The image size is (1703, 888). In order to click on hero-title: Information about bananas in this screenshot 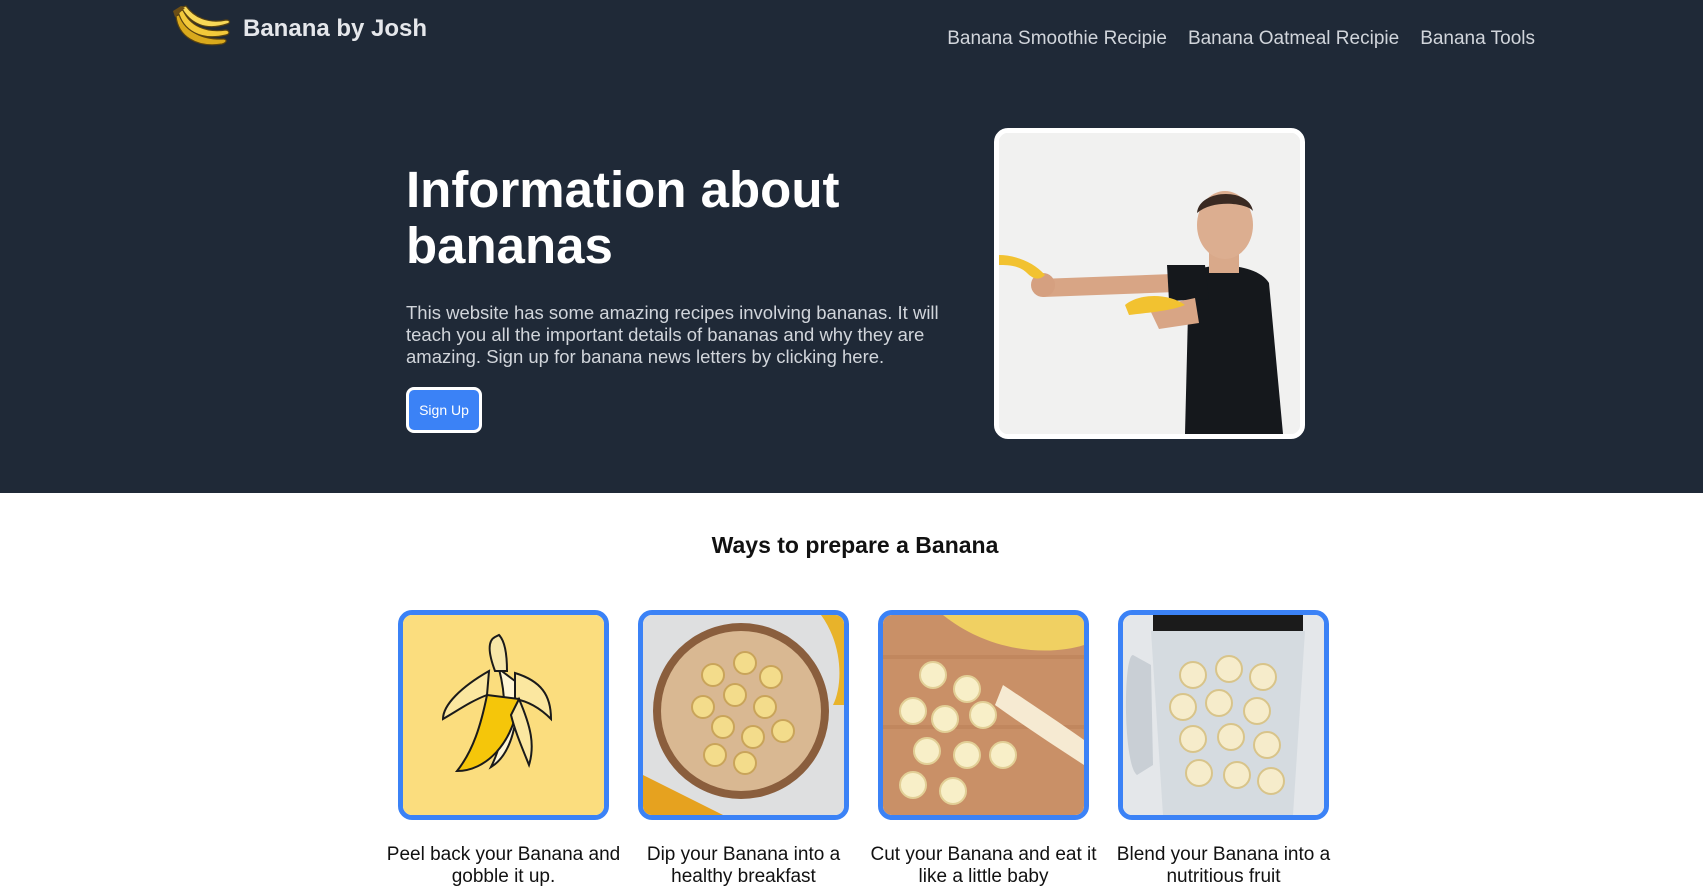, I will do `click(623, 217)`.